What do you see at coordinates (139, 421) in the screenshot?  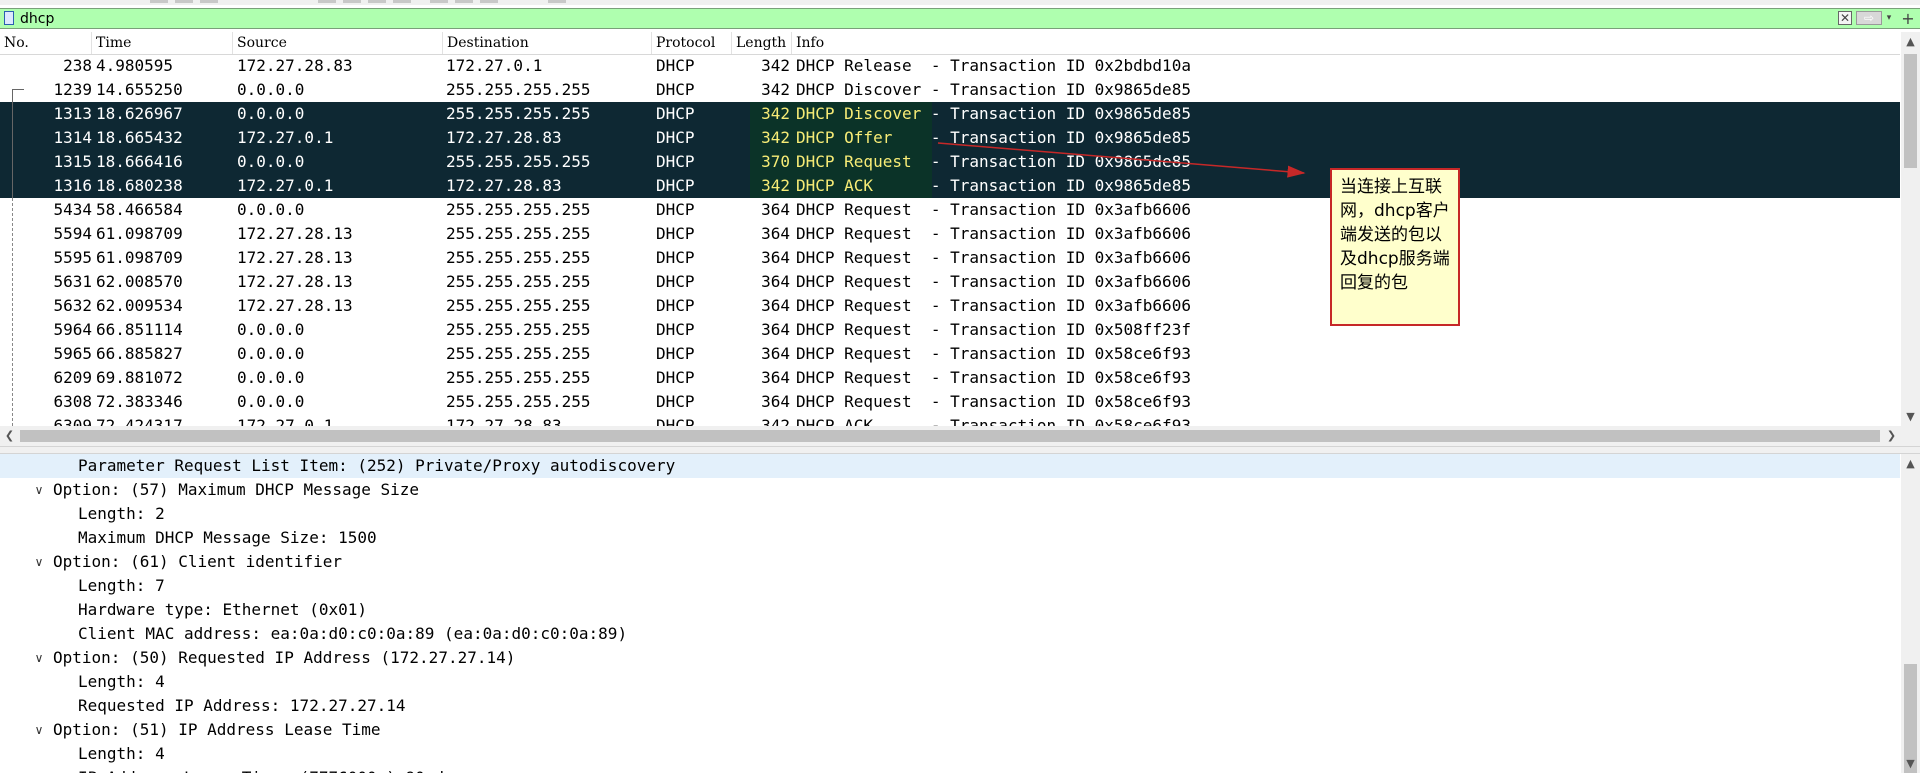 I see `packet-cell-time: 72.424317` at bounding box center [139, 421].